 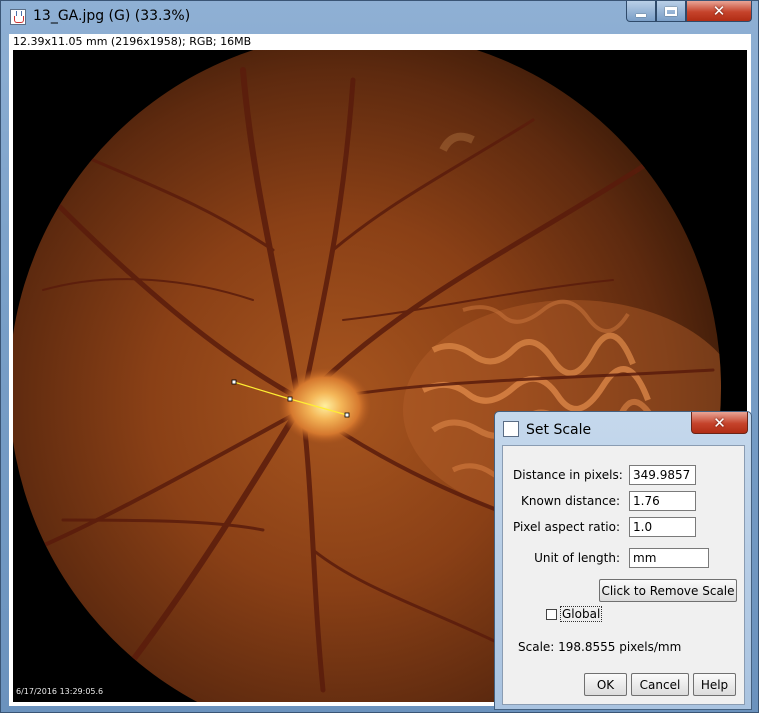 What do you see at coordinates (581, 614) in the screenshot?
I see `global-label: Global` at bounding box center [581, 614].